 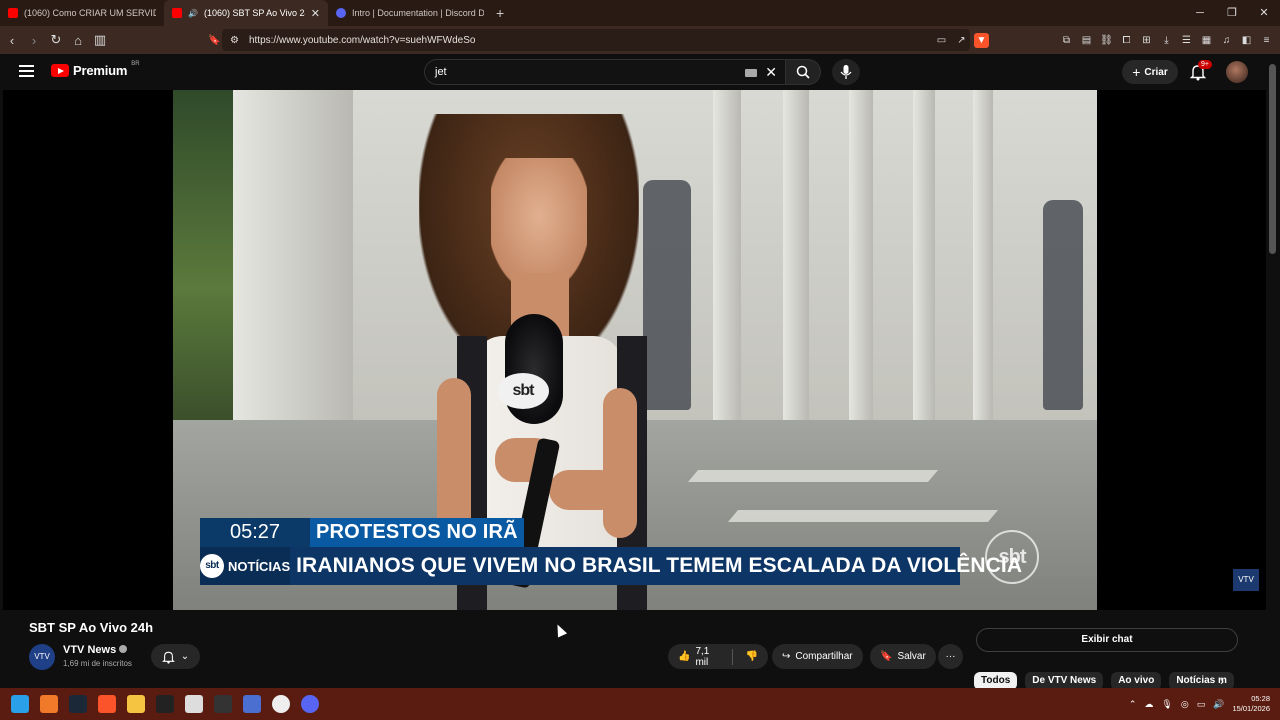 I want to click on settings-icon, so click(x=252, y=704).